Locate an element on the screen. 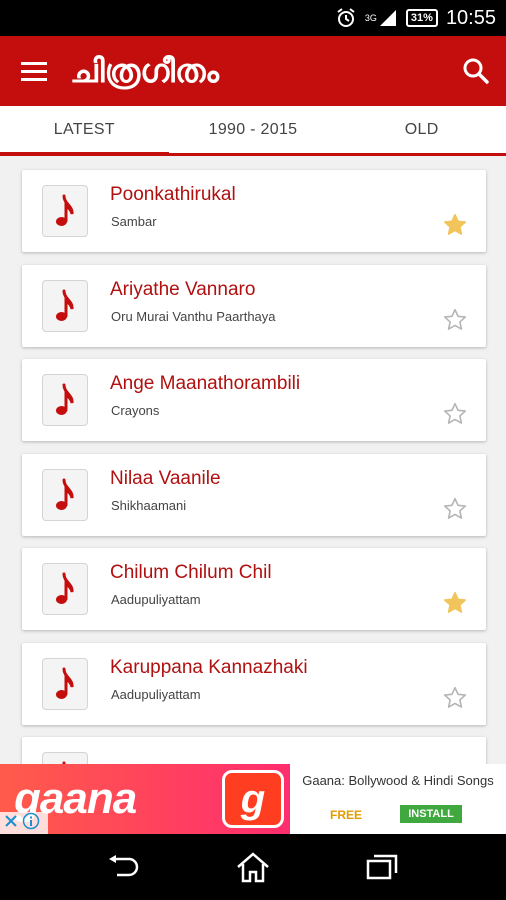 Image resolution: width=506 pixels, height=900 pixels. network-type: 3G is located at coordinates (370, 18).